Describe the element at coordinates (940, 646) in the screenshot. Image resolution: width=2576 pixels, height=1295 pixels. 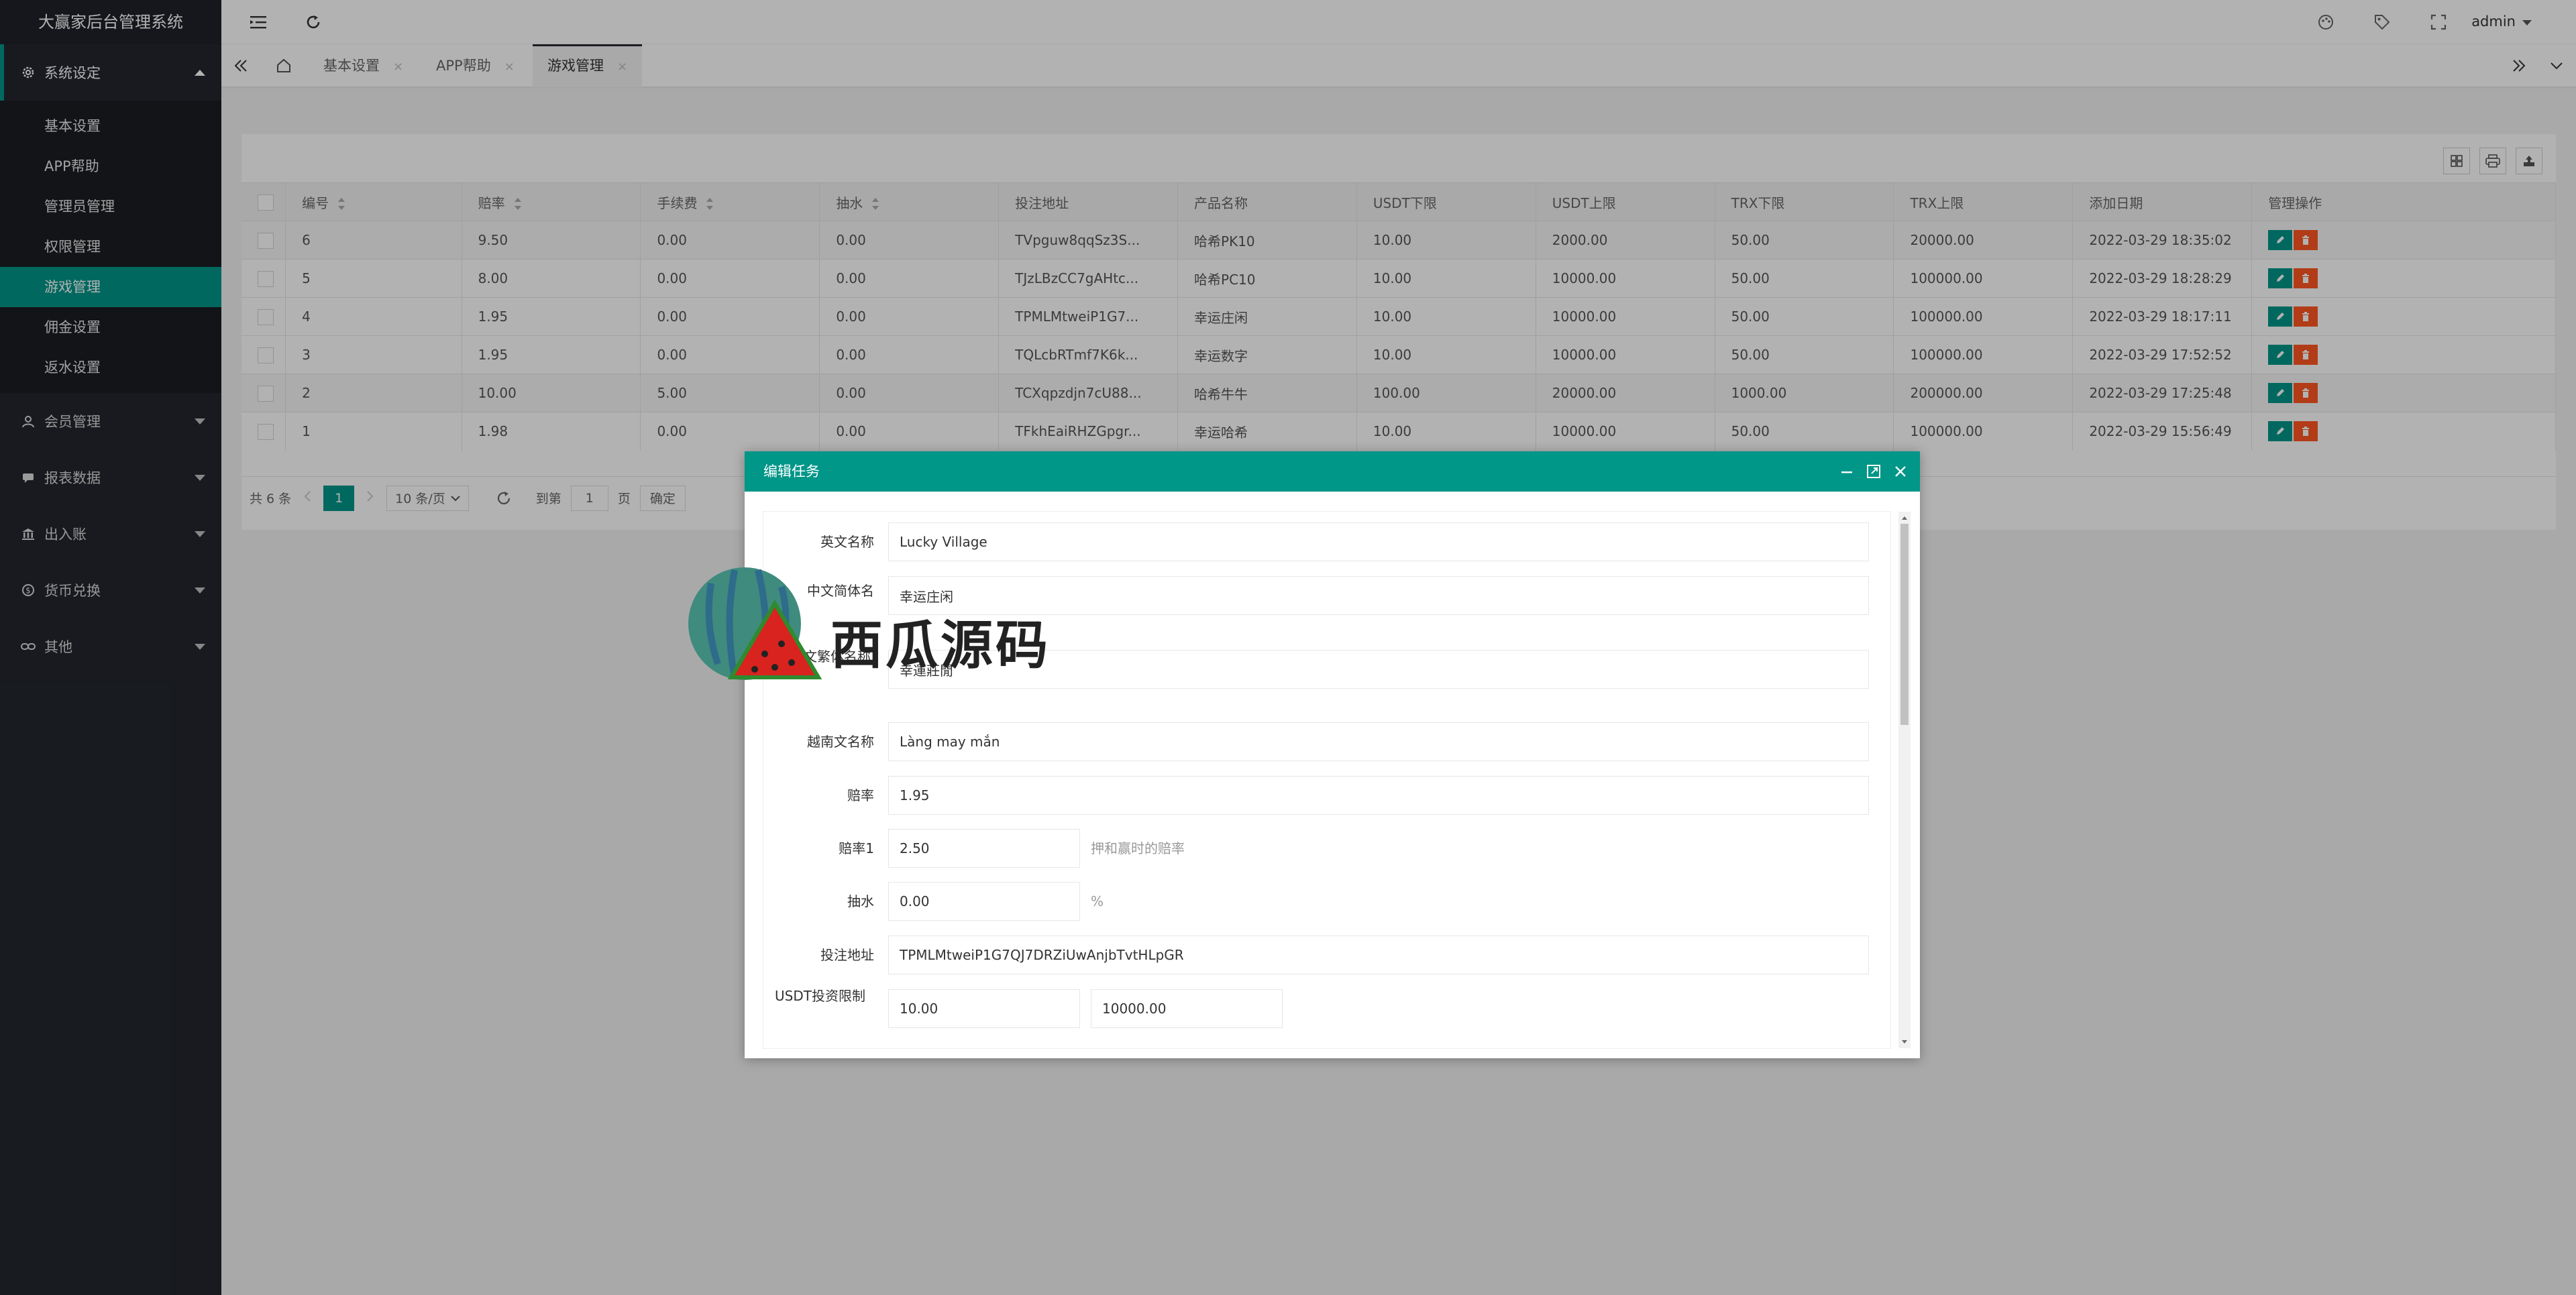
I see `watermark-text: 西瓜源码` at that location.